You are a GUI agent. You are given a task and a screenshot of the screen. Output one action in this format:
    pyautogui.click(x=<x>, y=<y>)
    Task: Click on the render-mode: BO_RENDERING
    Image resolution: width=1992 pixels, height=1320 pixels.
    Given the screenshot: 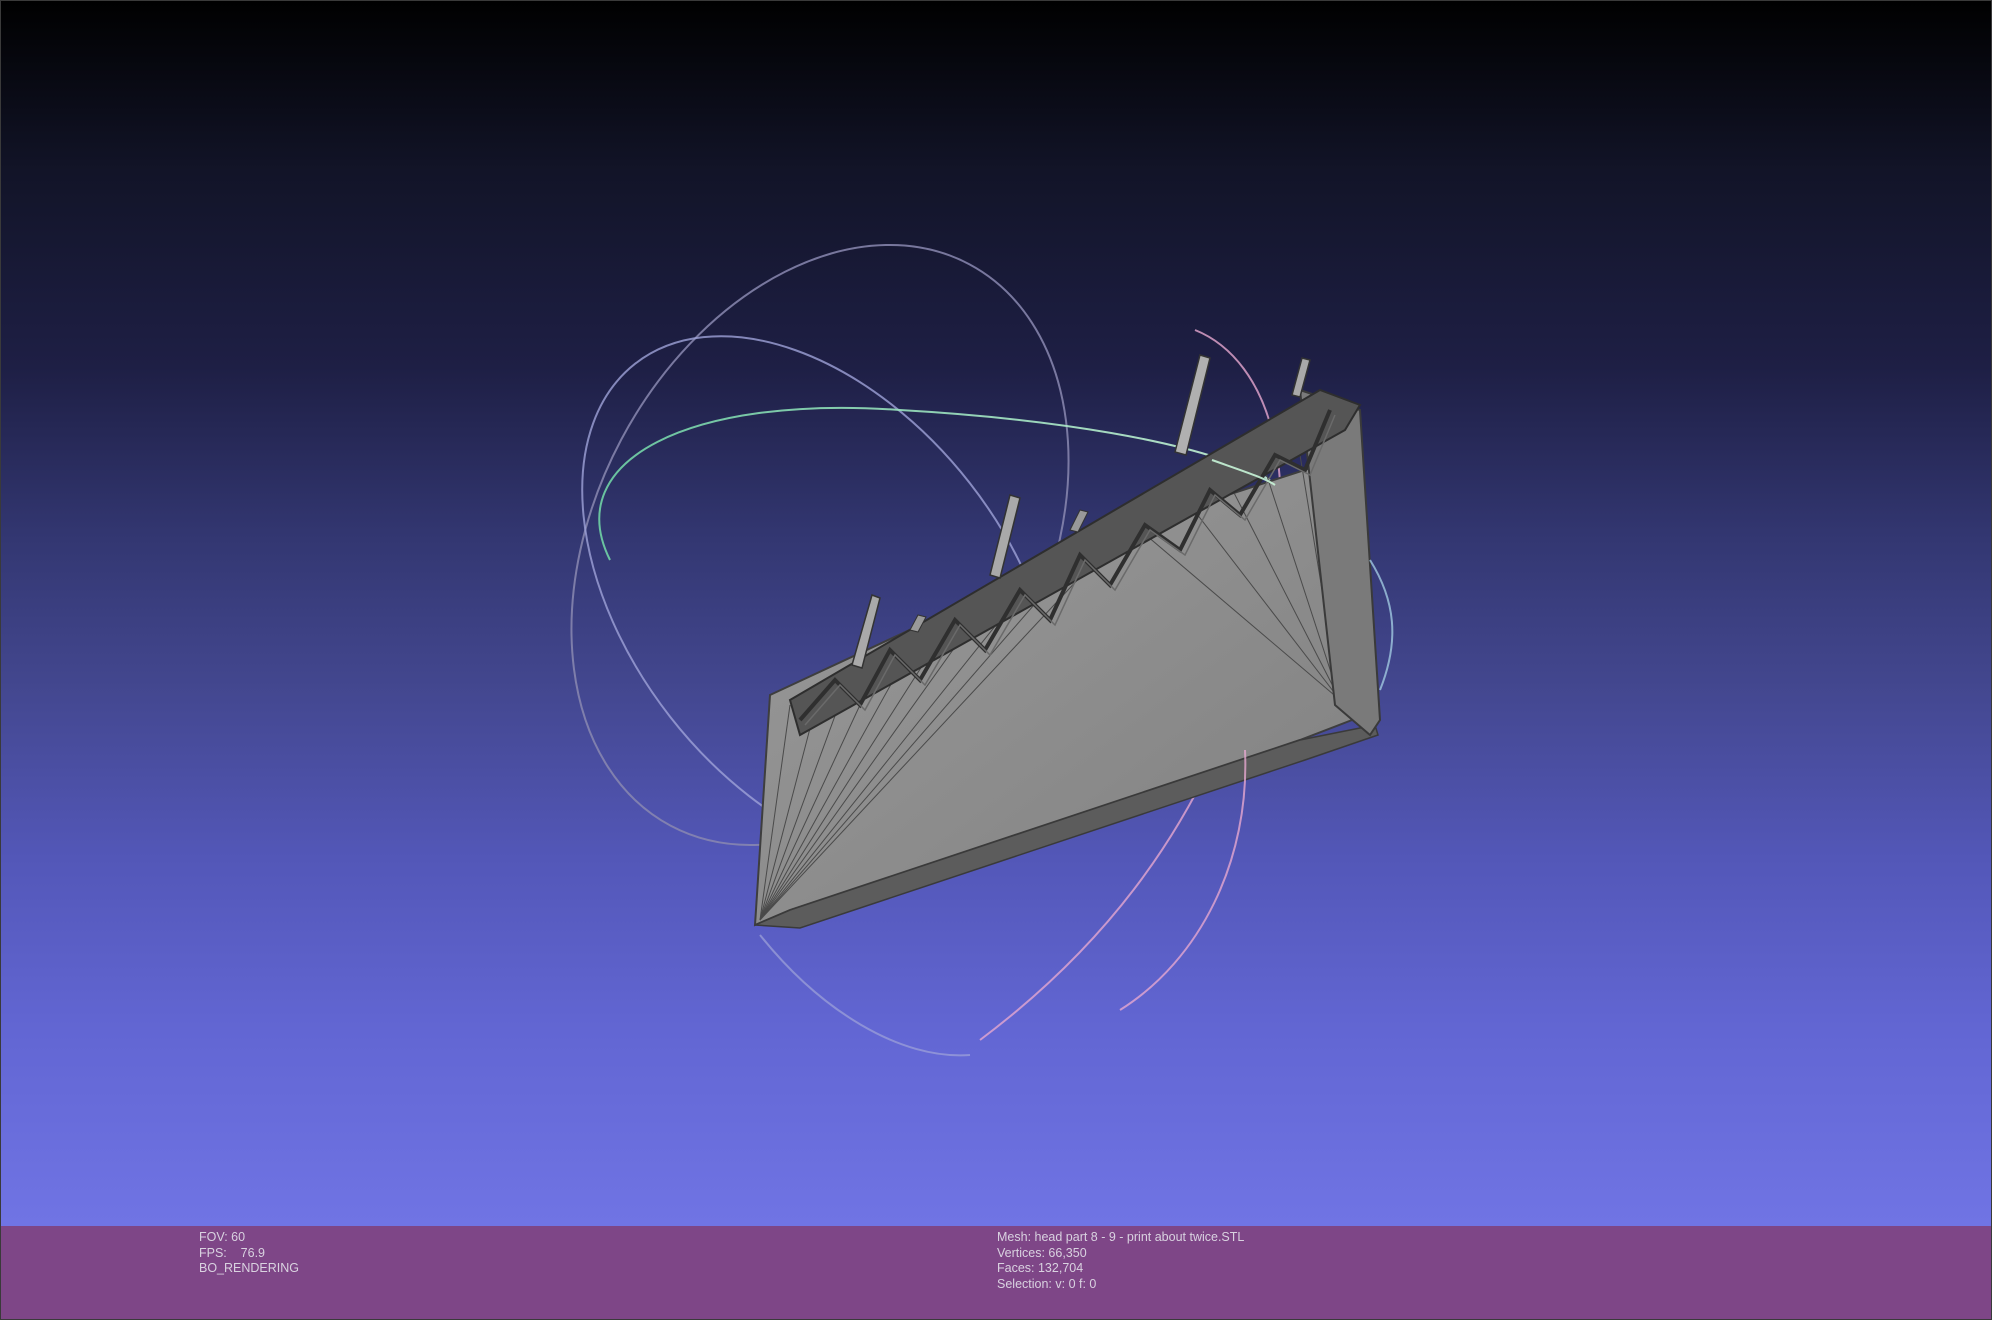 What is the action you would take?
    pyautogui.click(x=249, y=1268)
    